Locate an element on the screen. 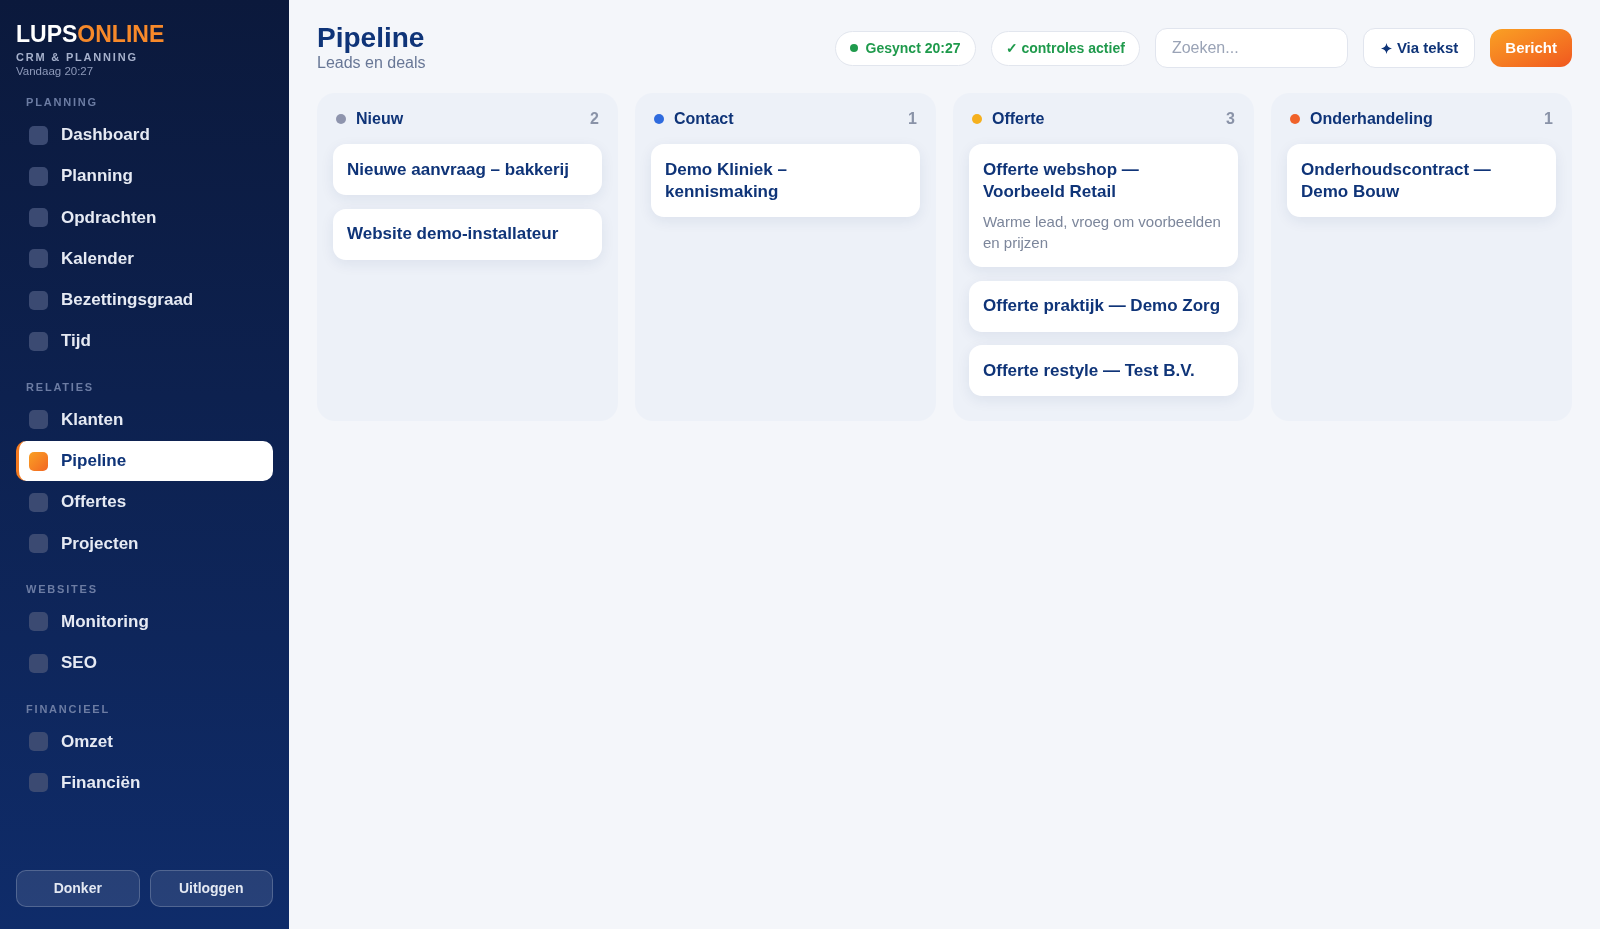  deal-card: Nieuwe aanvraag – bakkerij is located at coordinates (467, 169).